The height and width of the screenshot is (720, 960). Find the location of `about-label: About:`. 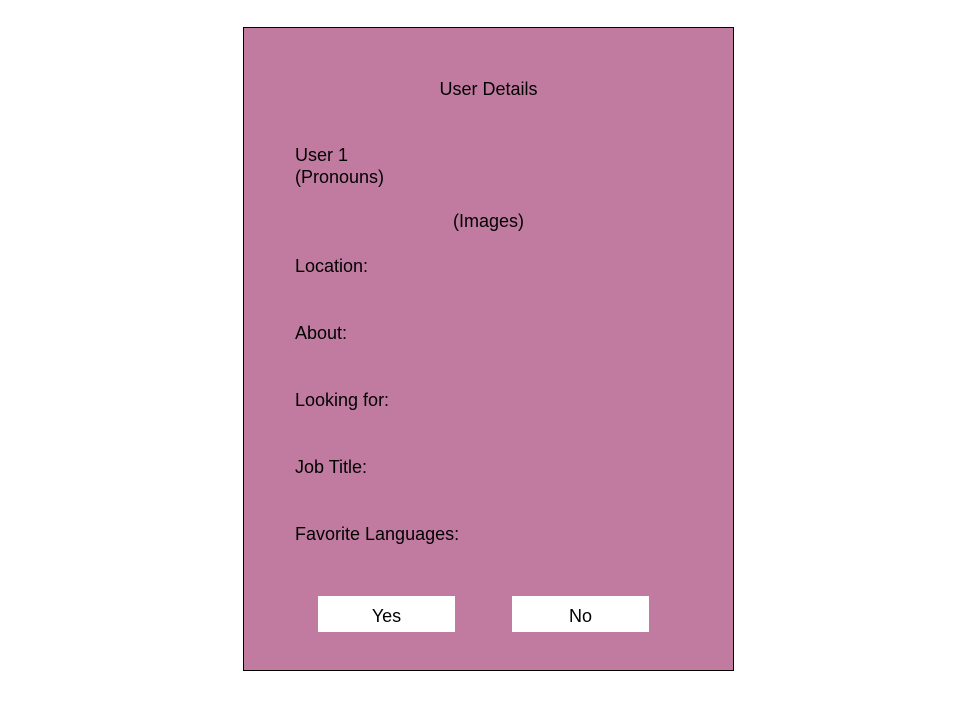

about-label: About: is located at coordinates (321, 333).